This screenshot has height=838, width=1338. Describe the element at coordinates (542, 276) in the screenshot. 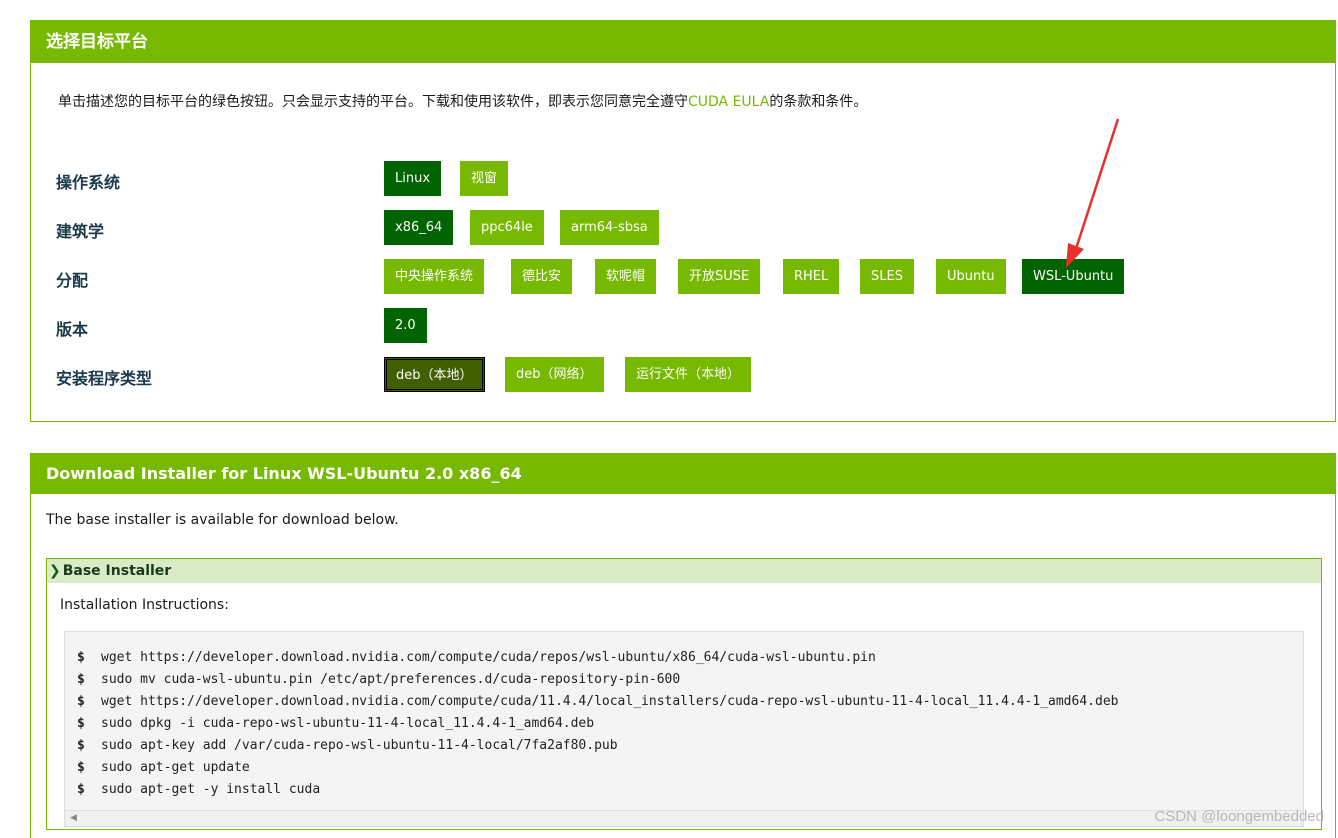

I see `distro-option-debian: 德比安` at that location.